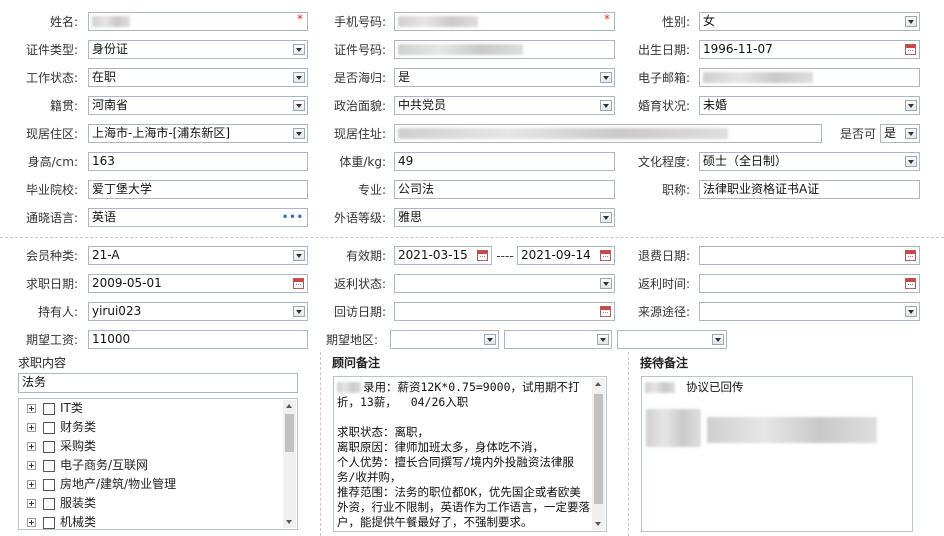 The height and width of the screenshot is (536, 944). Describe the element at coordinates (198, 21) in the screenshot. I see `name-field: *` at that location.